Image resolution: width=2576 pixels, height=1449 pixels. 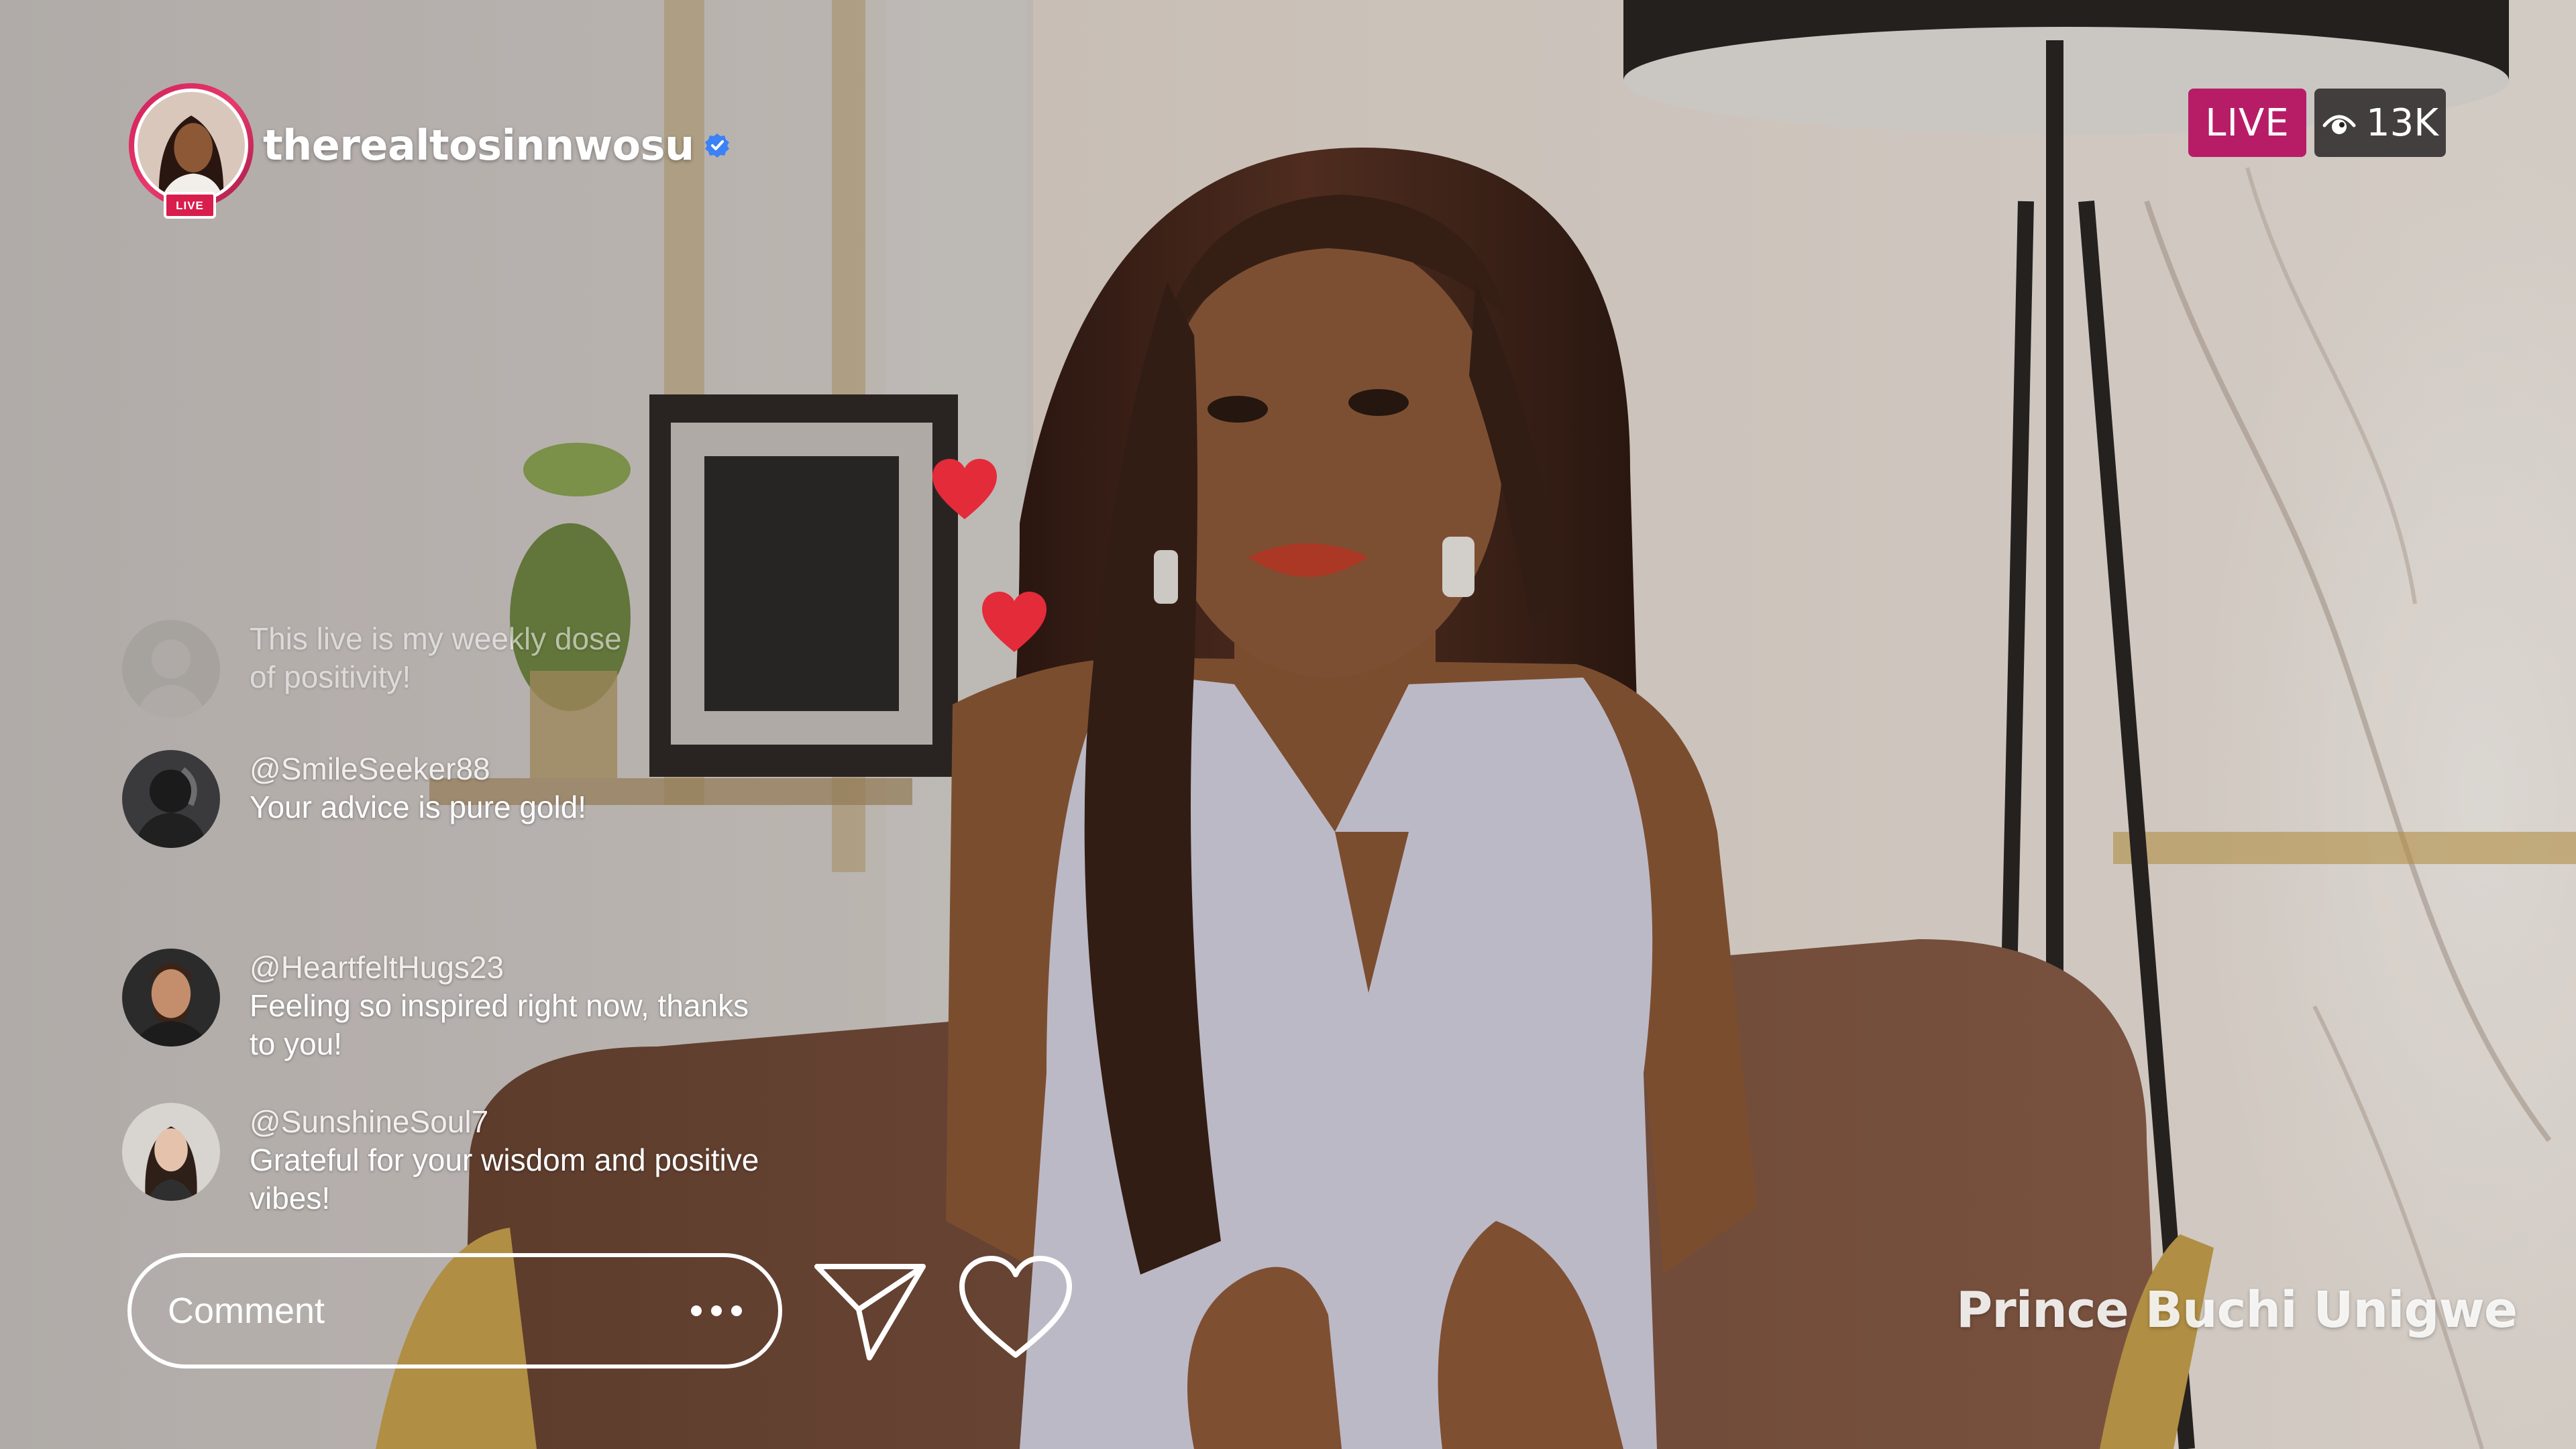 What do you see at coordinates (290, 1198) in the screenshot?
I see `comment-text-line-2: vibes!` at bounding box center [290, 1198].